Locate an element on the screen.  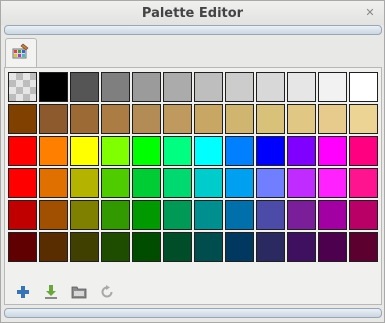
window-title: Palette Editor is located at coordinates (192, 13).